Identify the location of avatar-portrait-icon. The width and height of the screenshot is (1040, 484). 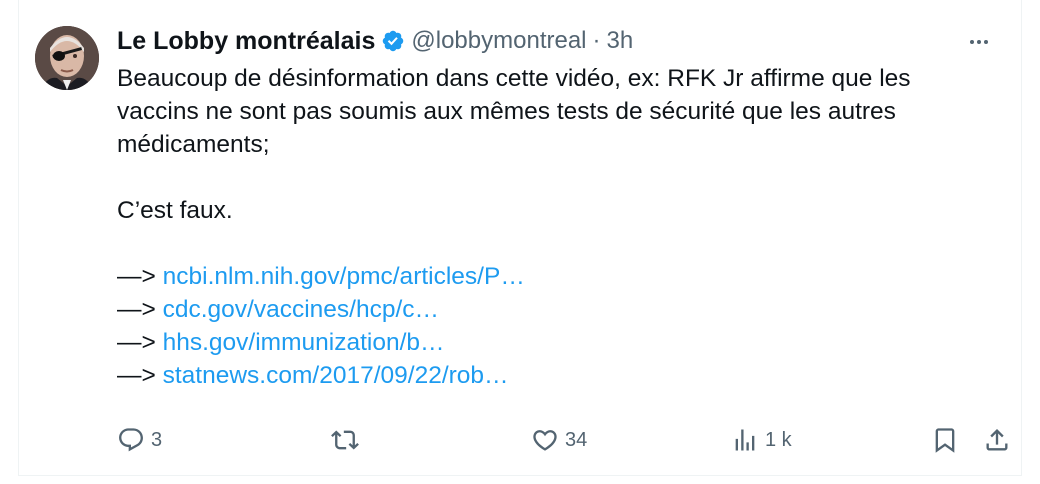
(67, 58).